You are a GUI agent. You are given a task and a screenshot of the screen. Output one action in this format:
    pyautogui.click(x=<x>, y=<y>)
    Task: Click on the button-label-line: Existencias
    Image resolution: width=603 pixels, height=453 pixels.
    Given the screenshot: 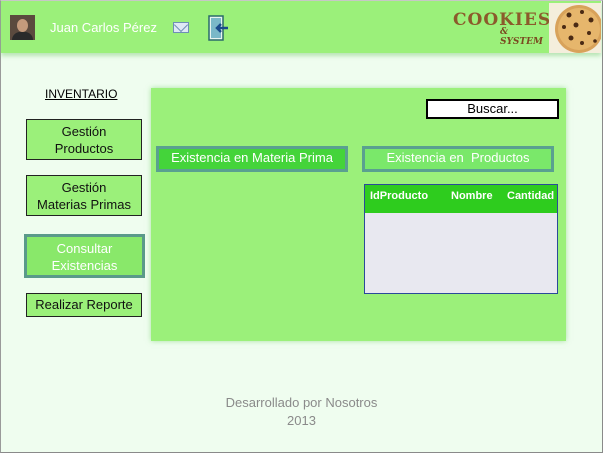 What is the action you would take?
    pyautogui.click(x=84, y=265)
    